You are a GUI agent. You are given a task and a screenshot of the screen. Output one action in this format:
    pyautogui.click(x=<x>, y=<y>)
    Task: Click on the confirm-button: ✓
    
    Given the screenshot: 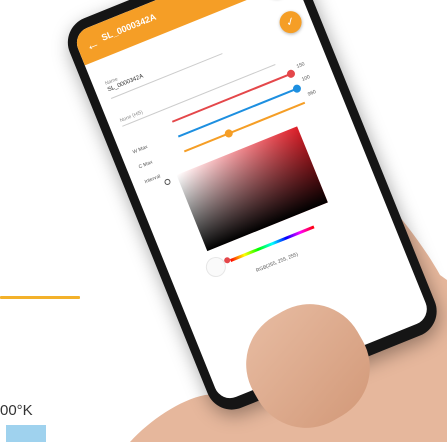 What is the action you would take?
    pyautogui.click(x=276, y=0)
    